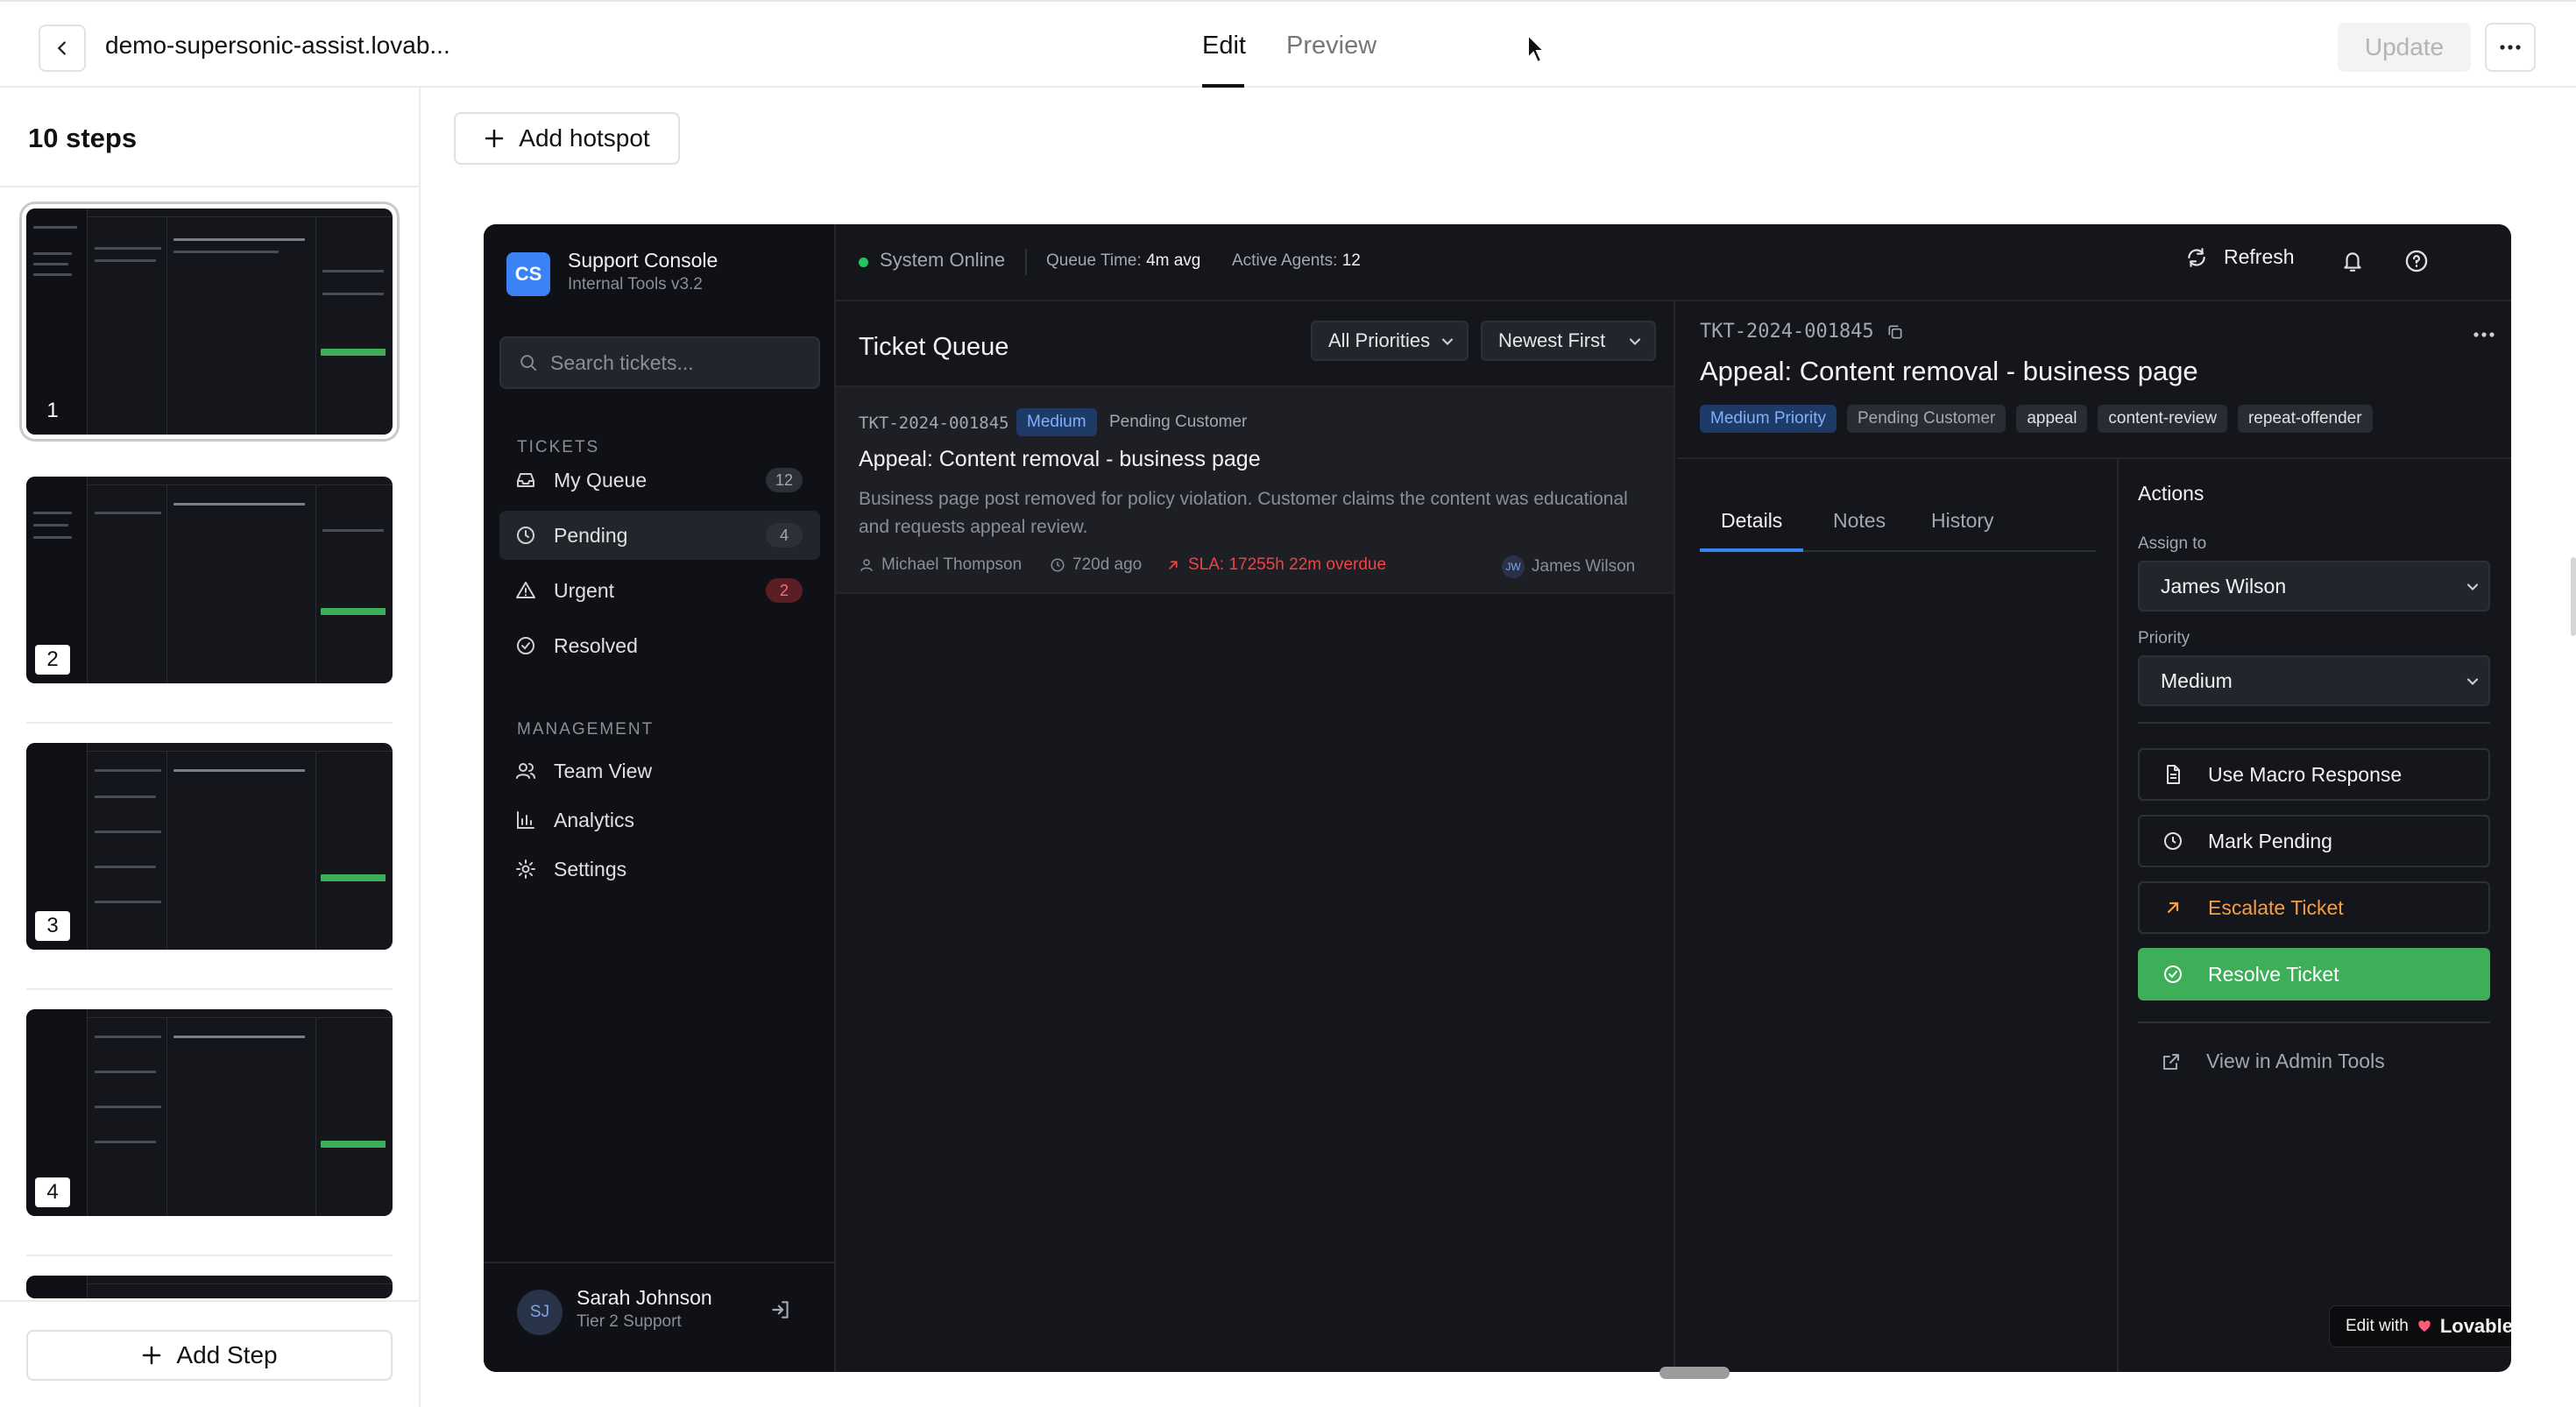  What do you see at coordinates (209, 1112) in the screenshot?
I see `step-thumbnail-4: 4` at bounding box center [209, 1112].